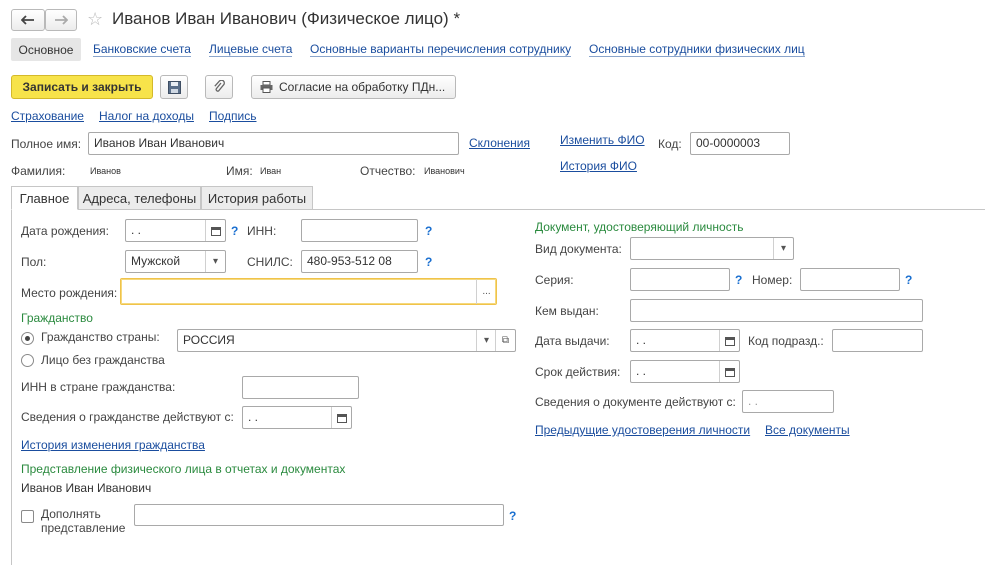  What do you see at coordinates (772, 280) in the screenshot?
I see `number-label: Номер:` at bounding box center [772, 280].